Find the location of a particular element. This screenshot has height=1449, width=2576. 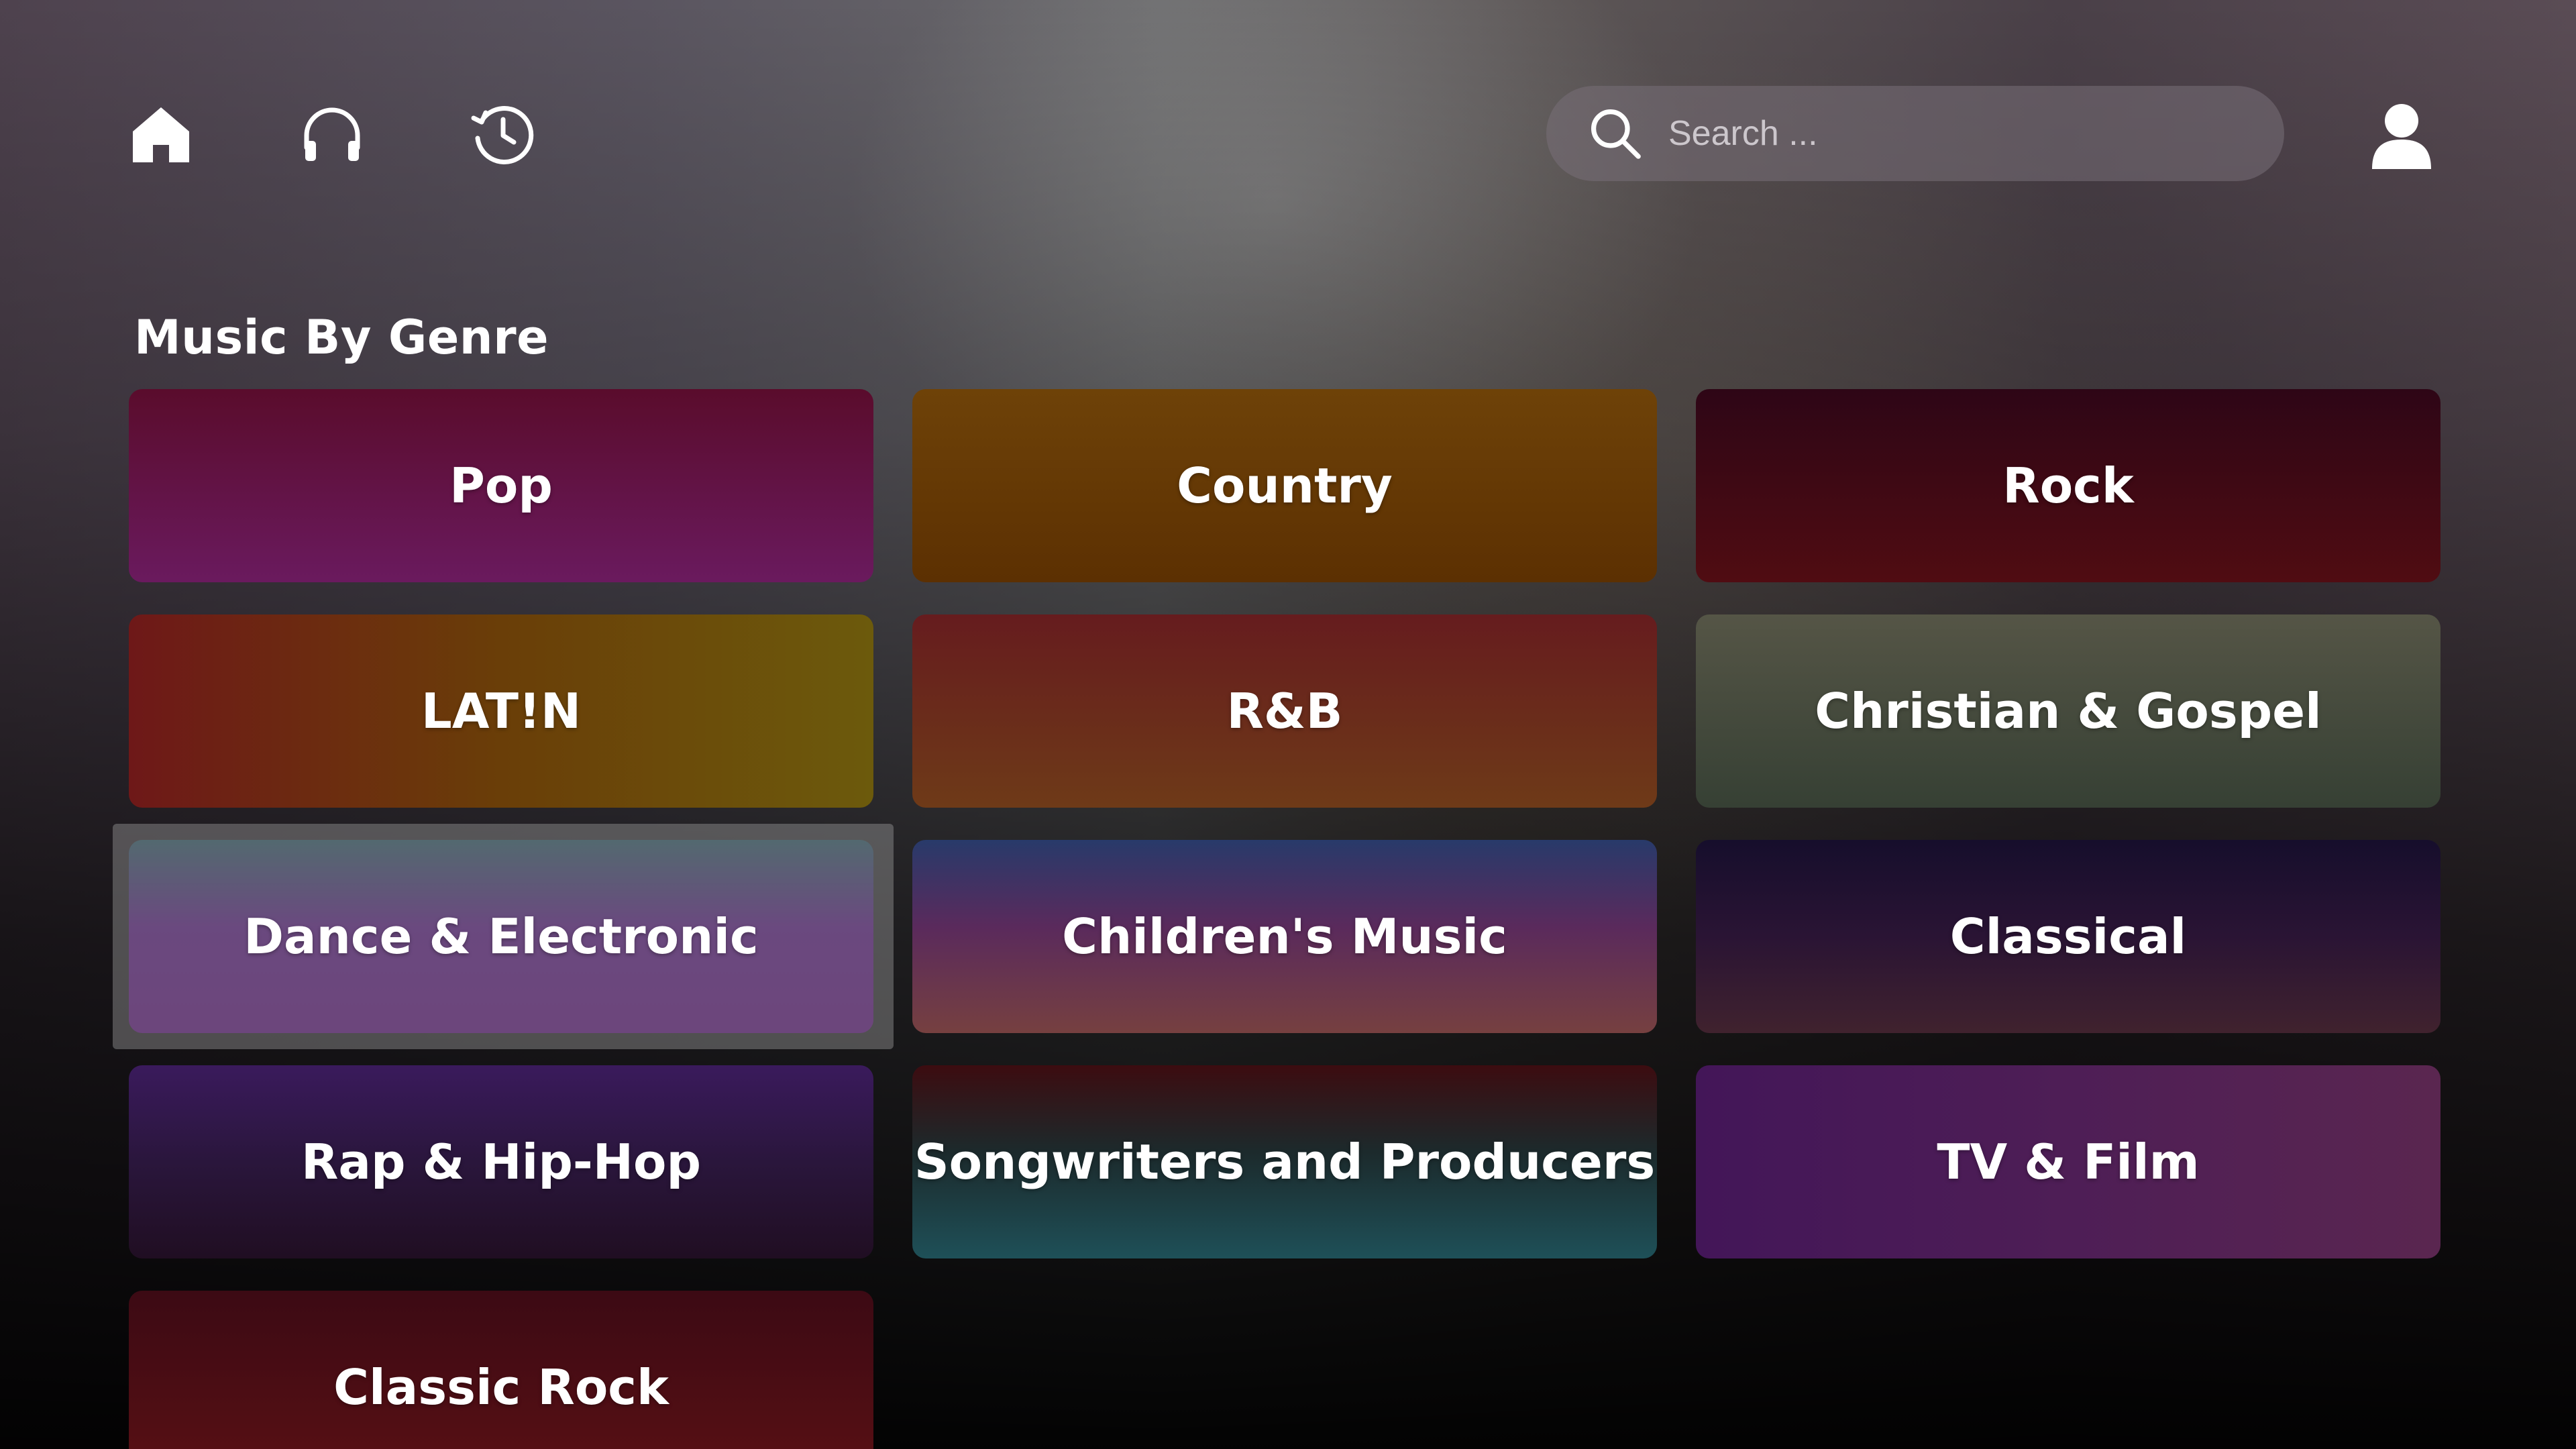

genre-label: Dance & Electronic is located at coordinates (501, 936).